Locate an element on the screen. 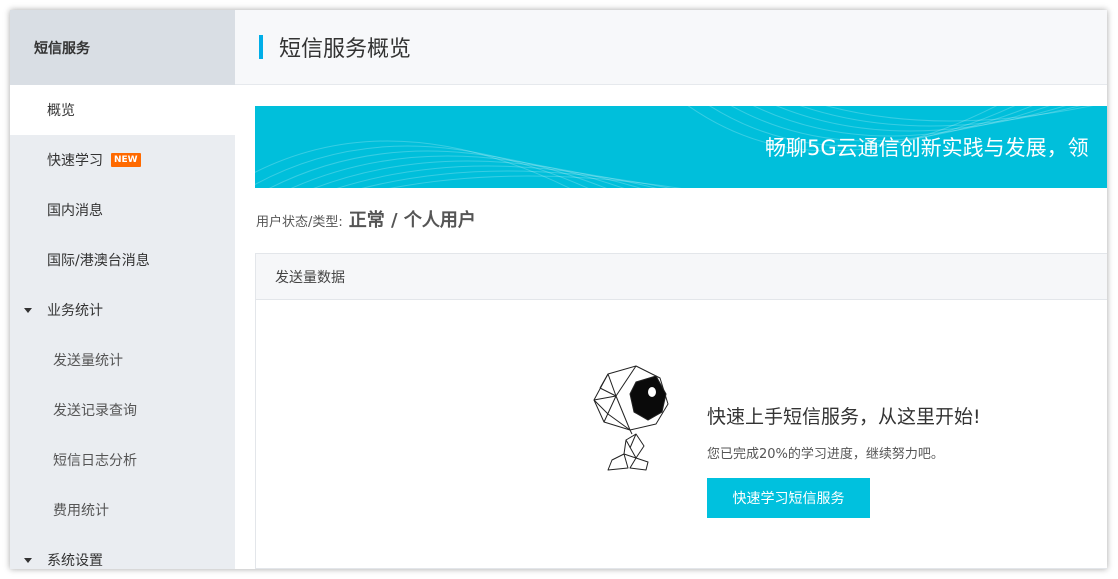 Image resolution: width=1118 pixels, height=579 pixels. user-status: 用户状态/类型: 正常 / 个人用户 is located at coordinates (366, 219).